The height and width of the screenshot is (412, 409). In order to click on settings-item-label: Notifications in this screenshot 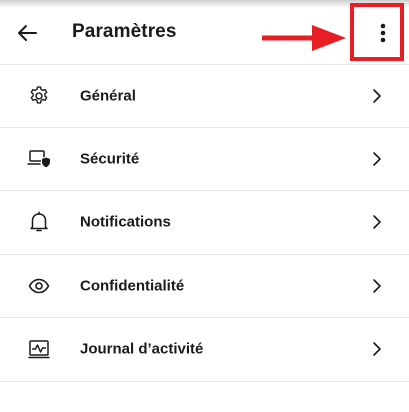, I will do `click(125, 222)`.